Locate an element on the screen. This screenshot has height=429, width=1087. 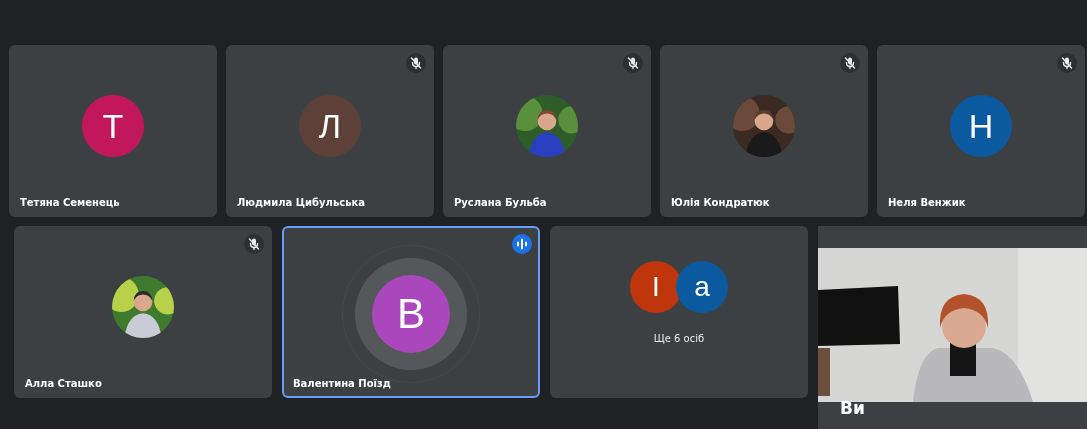
participant-name: Юлія Кондратюк is located at coordinates (720, 202).